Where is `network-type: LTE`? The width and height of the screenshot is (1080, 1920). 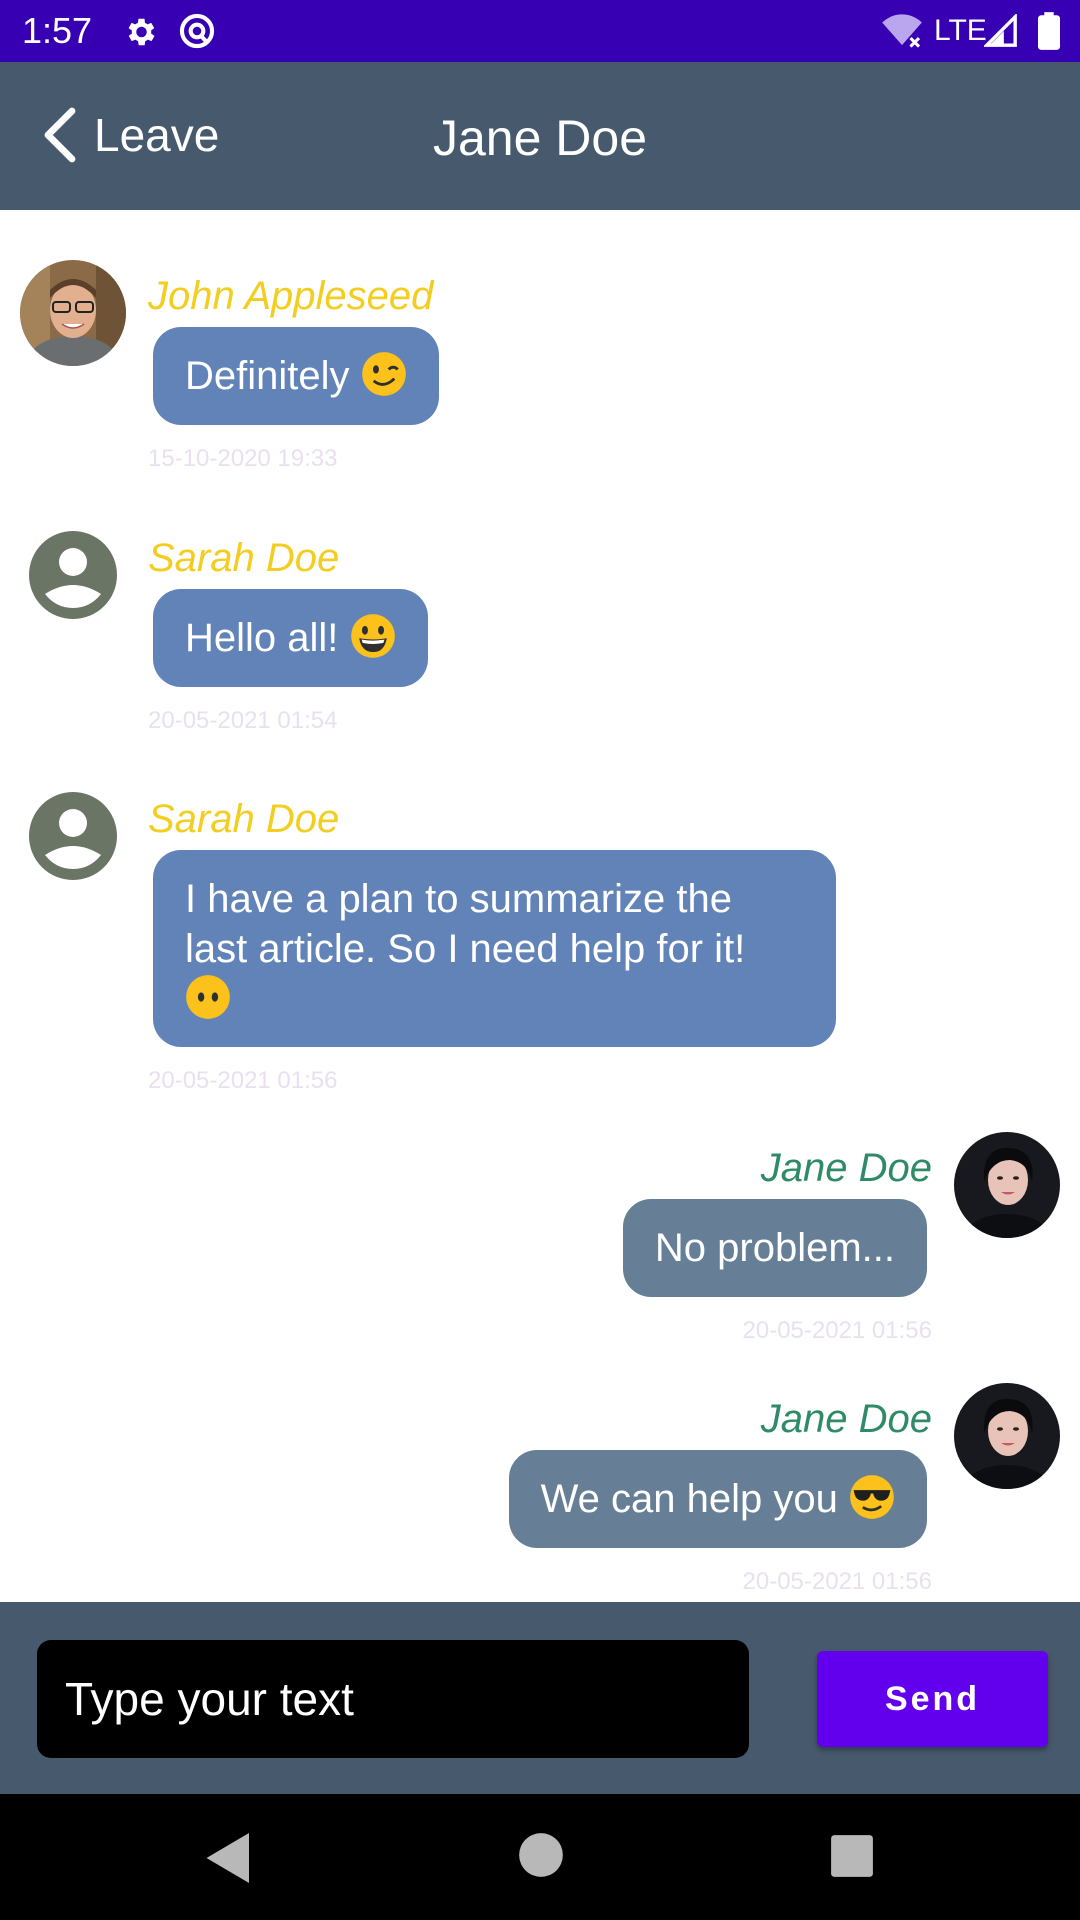
network-type: LTE is located at coordinates (960, 30).